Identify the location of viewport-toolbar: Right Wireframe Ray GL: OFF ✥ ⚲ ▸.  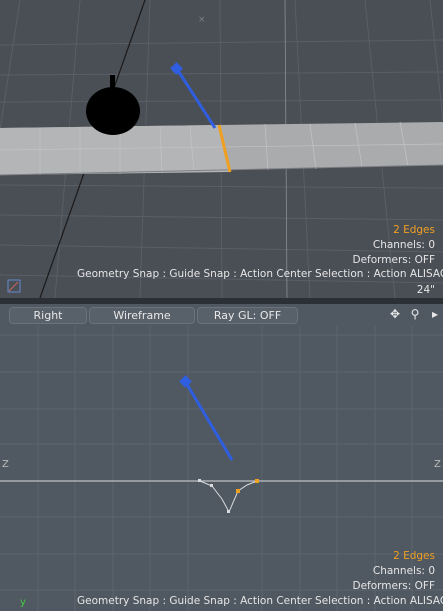
(221, 315).